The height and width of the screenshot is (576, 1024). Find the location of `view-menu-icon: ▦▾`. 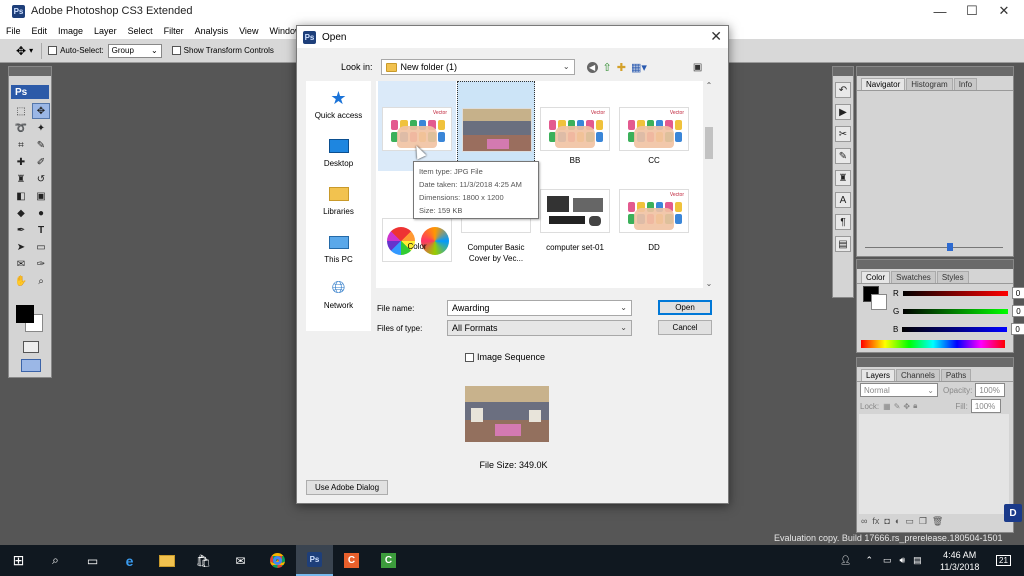

view-menu-icon: ▦▾ is located at coordinates (639, 67).